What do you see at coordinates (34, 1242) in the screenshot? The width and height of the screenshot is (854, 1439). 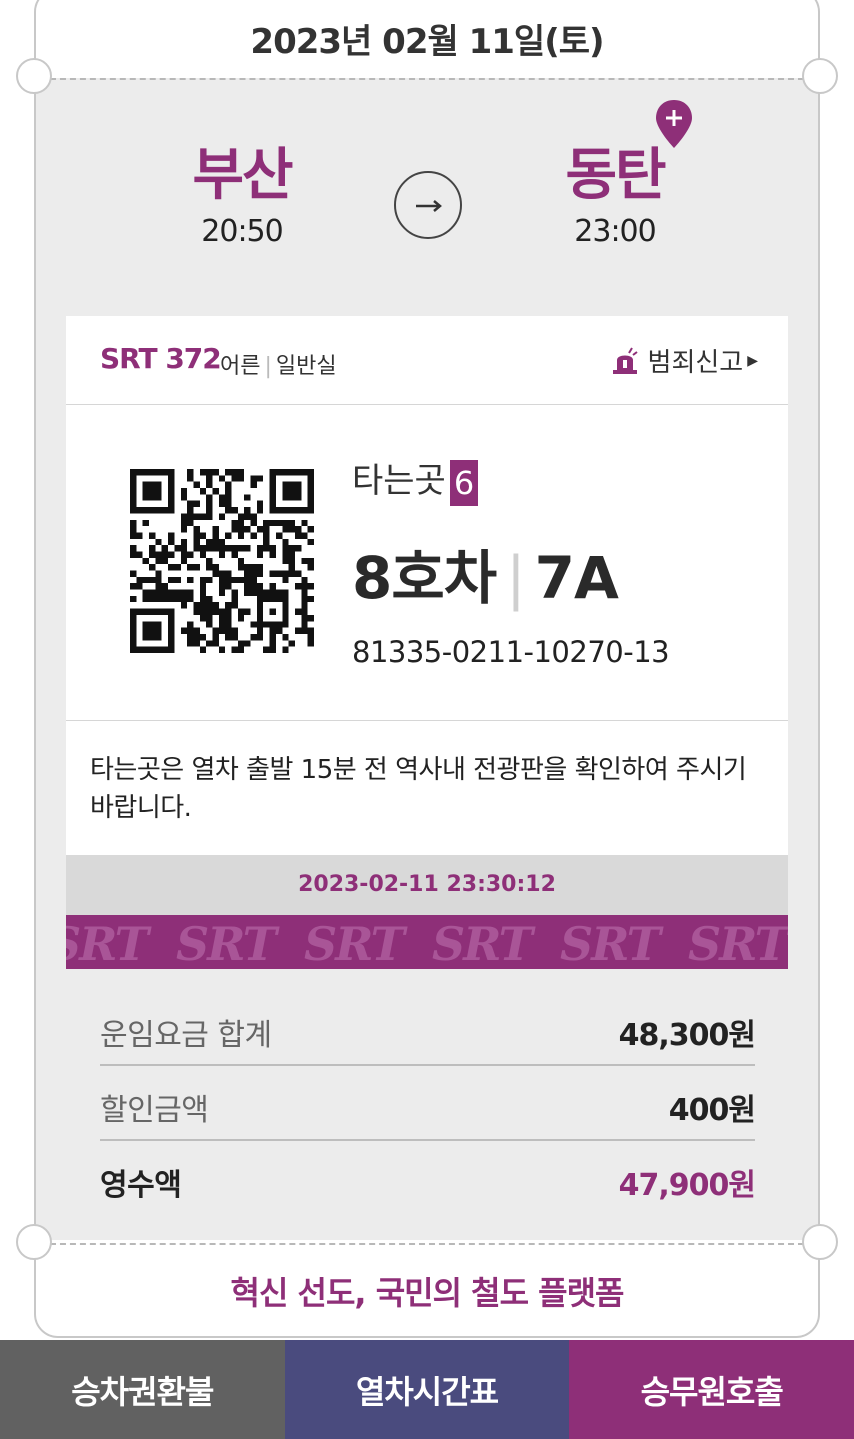 I see `ticket-notch-left-bottom` at bounding box center [34, 1242].